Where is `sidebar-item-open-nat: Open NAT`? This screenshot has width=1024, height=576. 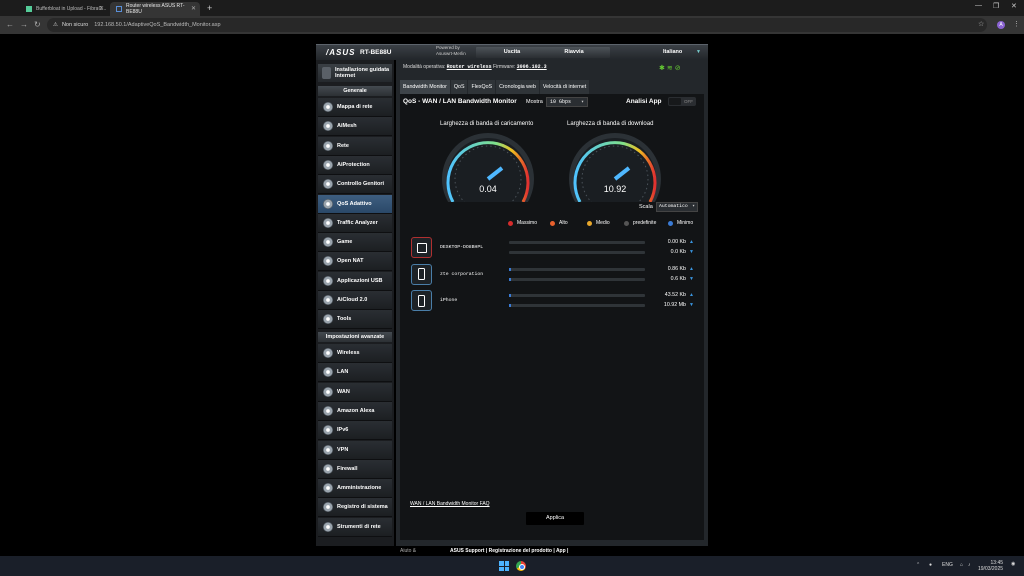 sidebar-item-open-nat: Open NAT is located at coordinates (355, 262).